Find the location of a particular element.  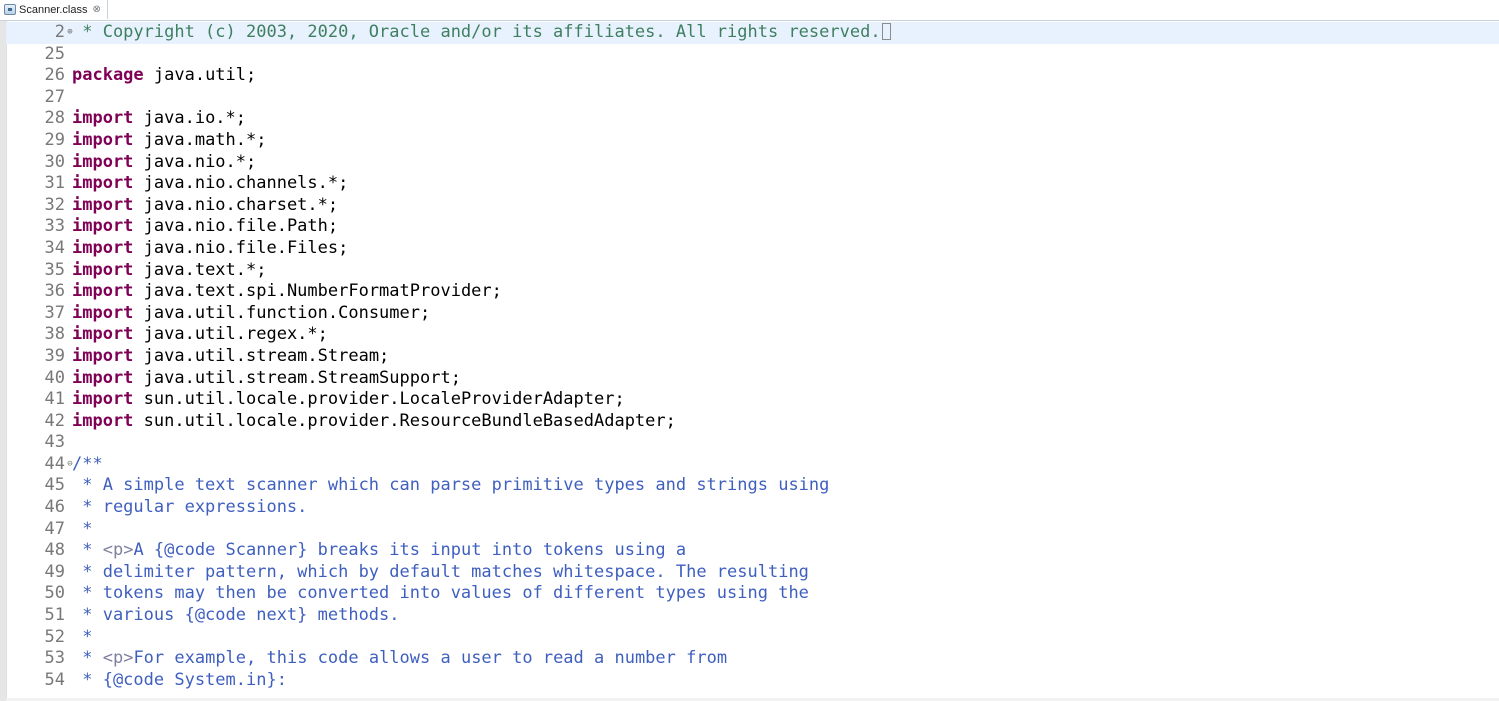

javadoc-token: * is located at coordinates (82, 528).